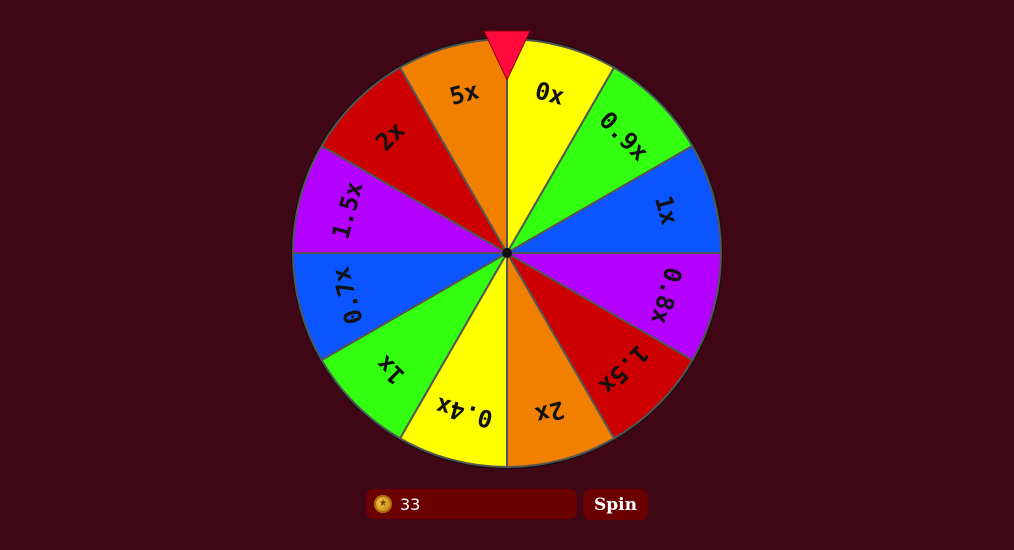 The height and width of the screenshot is (550, 1014). I want to click on bet-bar: ★, so click(471, 504).